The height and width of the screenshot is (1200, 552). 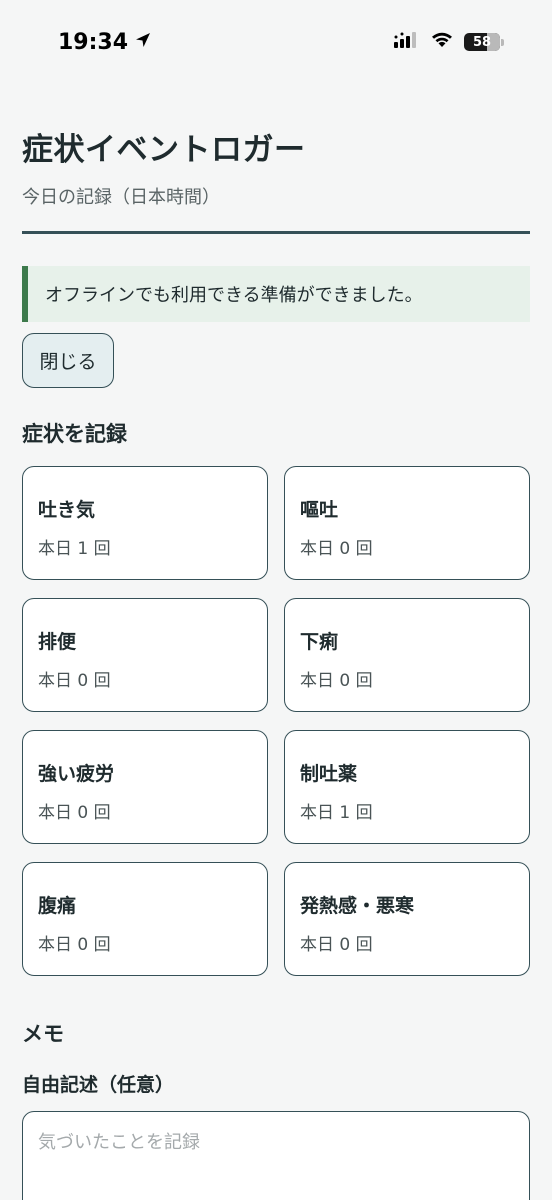 I want to click on battery-level: 58, so click(x=482, y=42).